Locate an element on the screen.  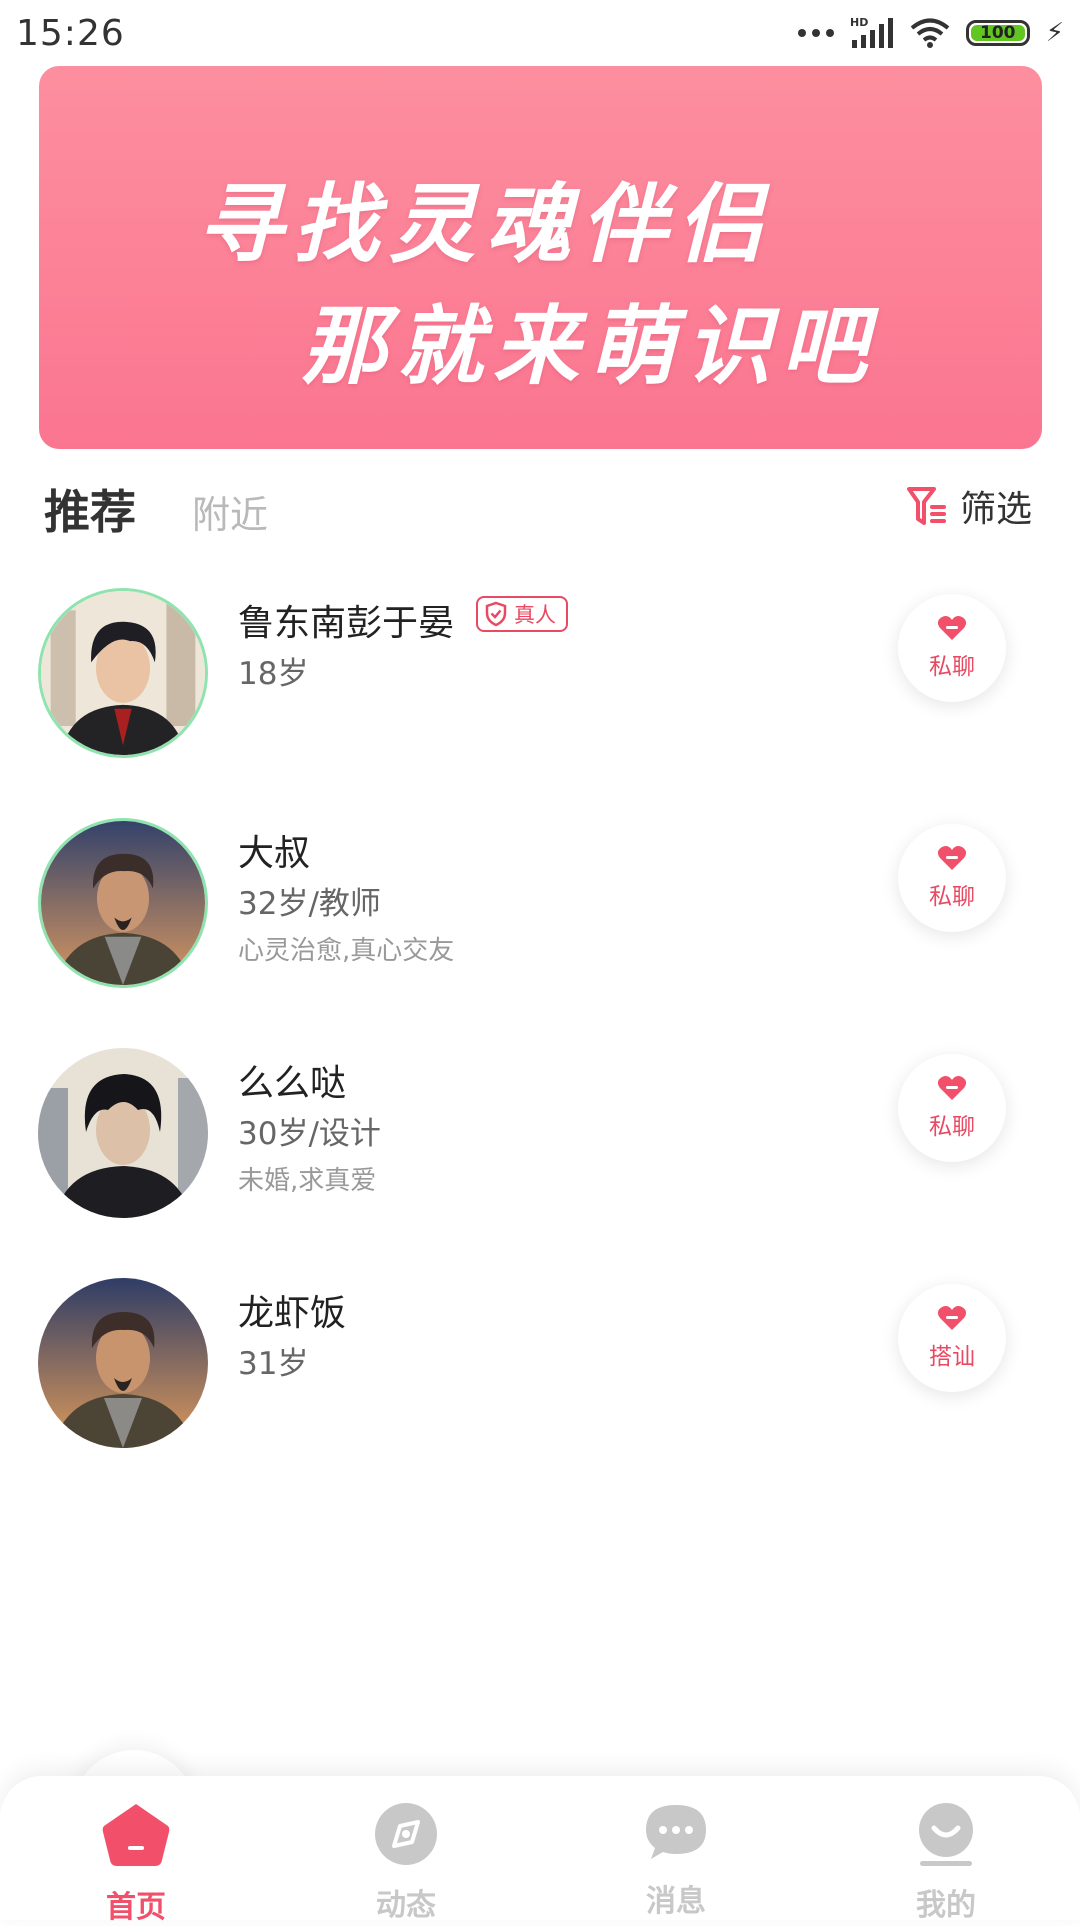
user-info: 18岁 is located at coordinates (273, 674).